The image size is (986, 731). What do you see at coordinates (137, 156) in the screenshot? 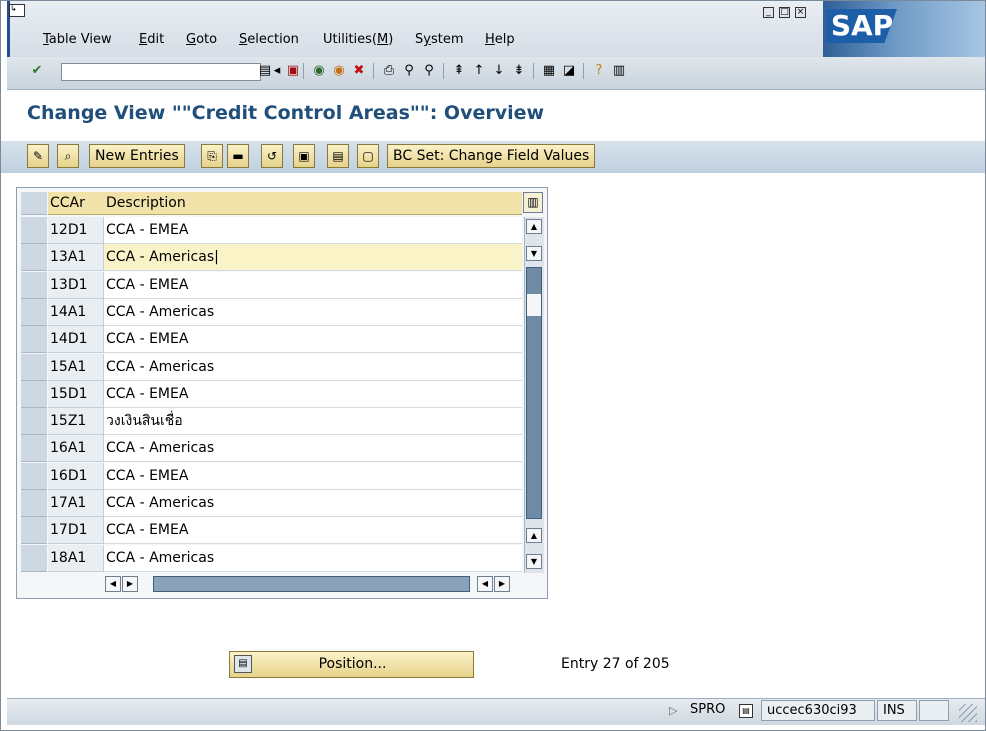
I see `new-entries-button: New Entries` at bounding box center [137, 156].